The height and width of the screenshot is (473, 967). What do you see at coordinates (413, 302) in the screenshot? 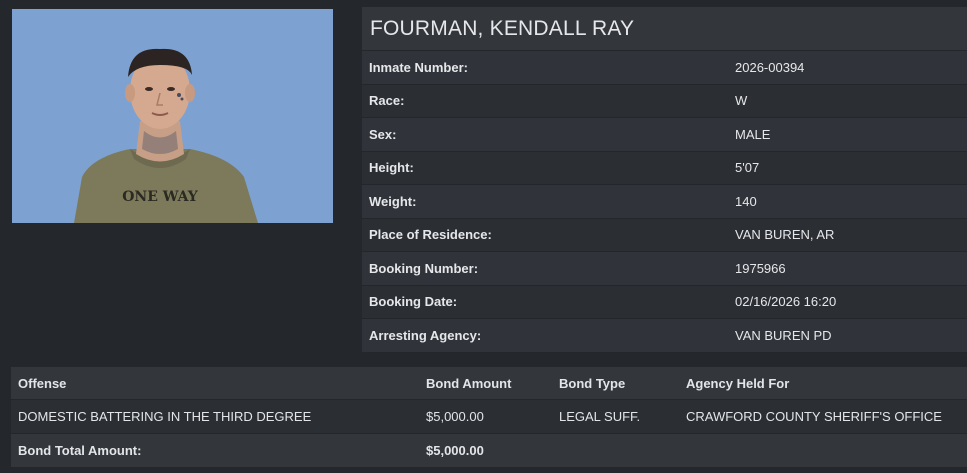
I see `detail-label: Booking Date:` at bounding box center [413, 302].